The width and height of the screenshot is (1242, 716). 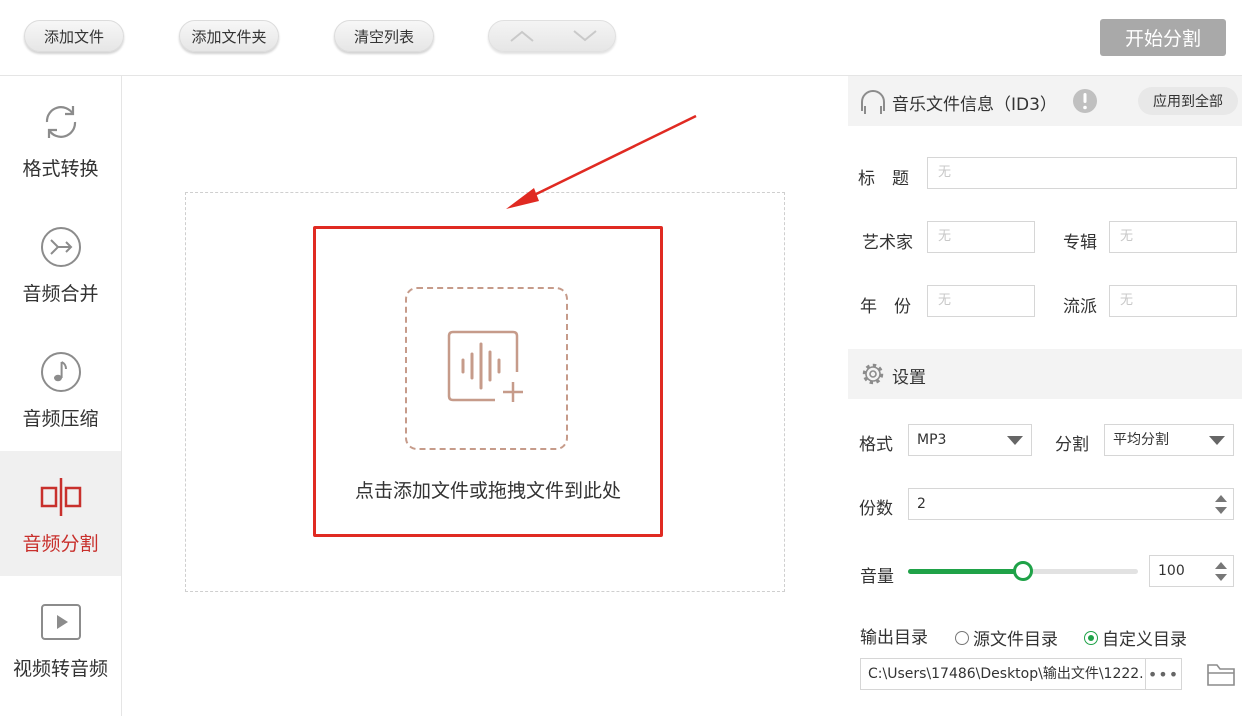 What do you see at coordinates (1188, 101) in the screenshot?
I see `apply-to-all-button: 应用到全部` at bounding box center [1188, 101].